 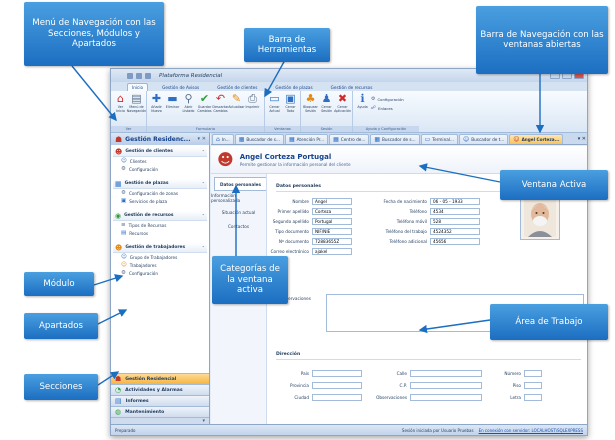 What do you see at coordinates (202, 139) in the screenshot?
I see `panel-pin-icon: ▾ ✕` at bounding box center [202, 139].